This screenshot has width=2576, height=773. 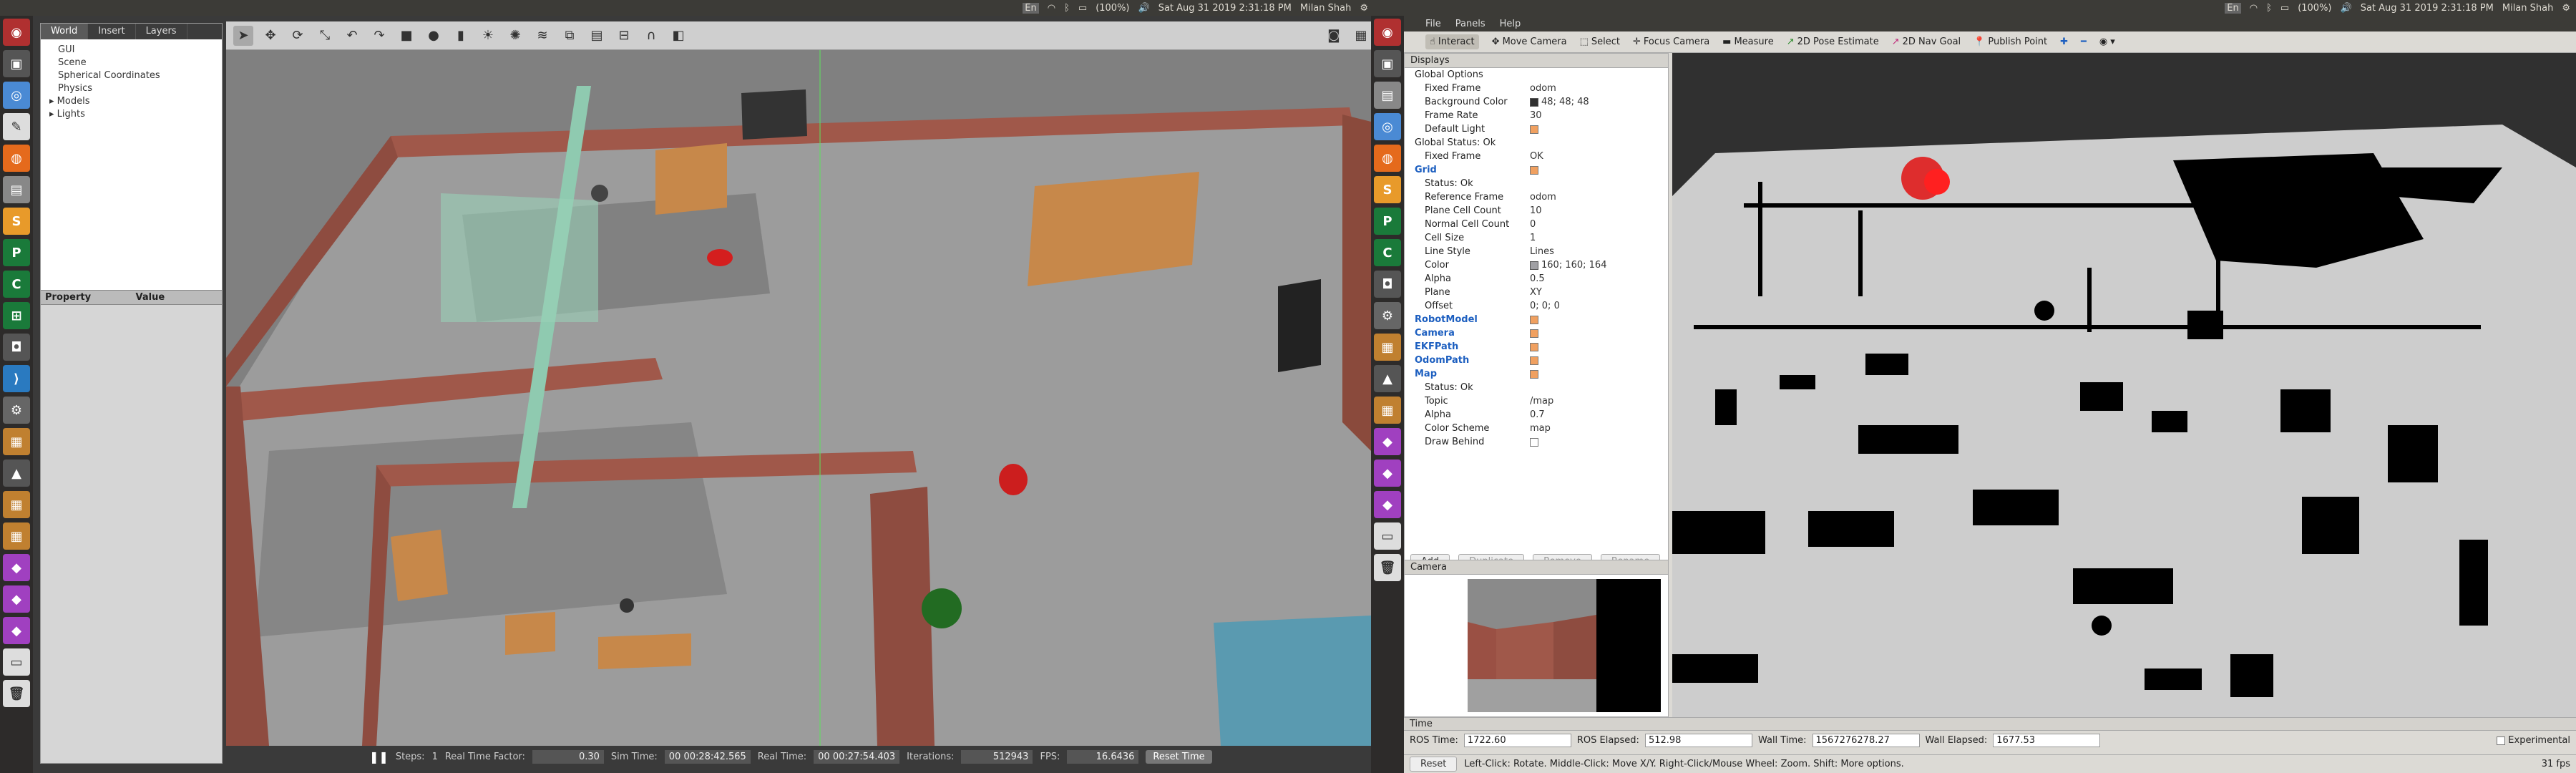 I want to click on box-shape-icon: ■, so click(x=406, y=36).